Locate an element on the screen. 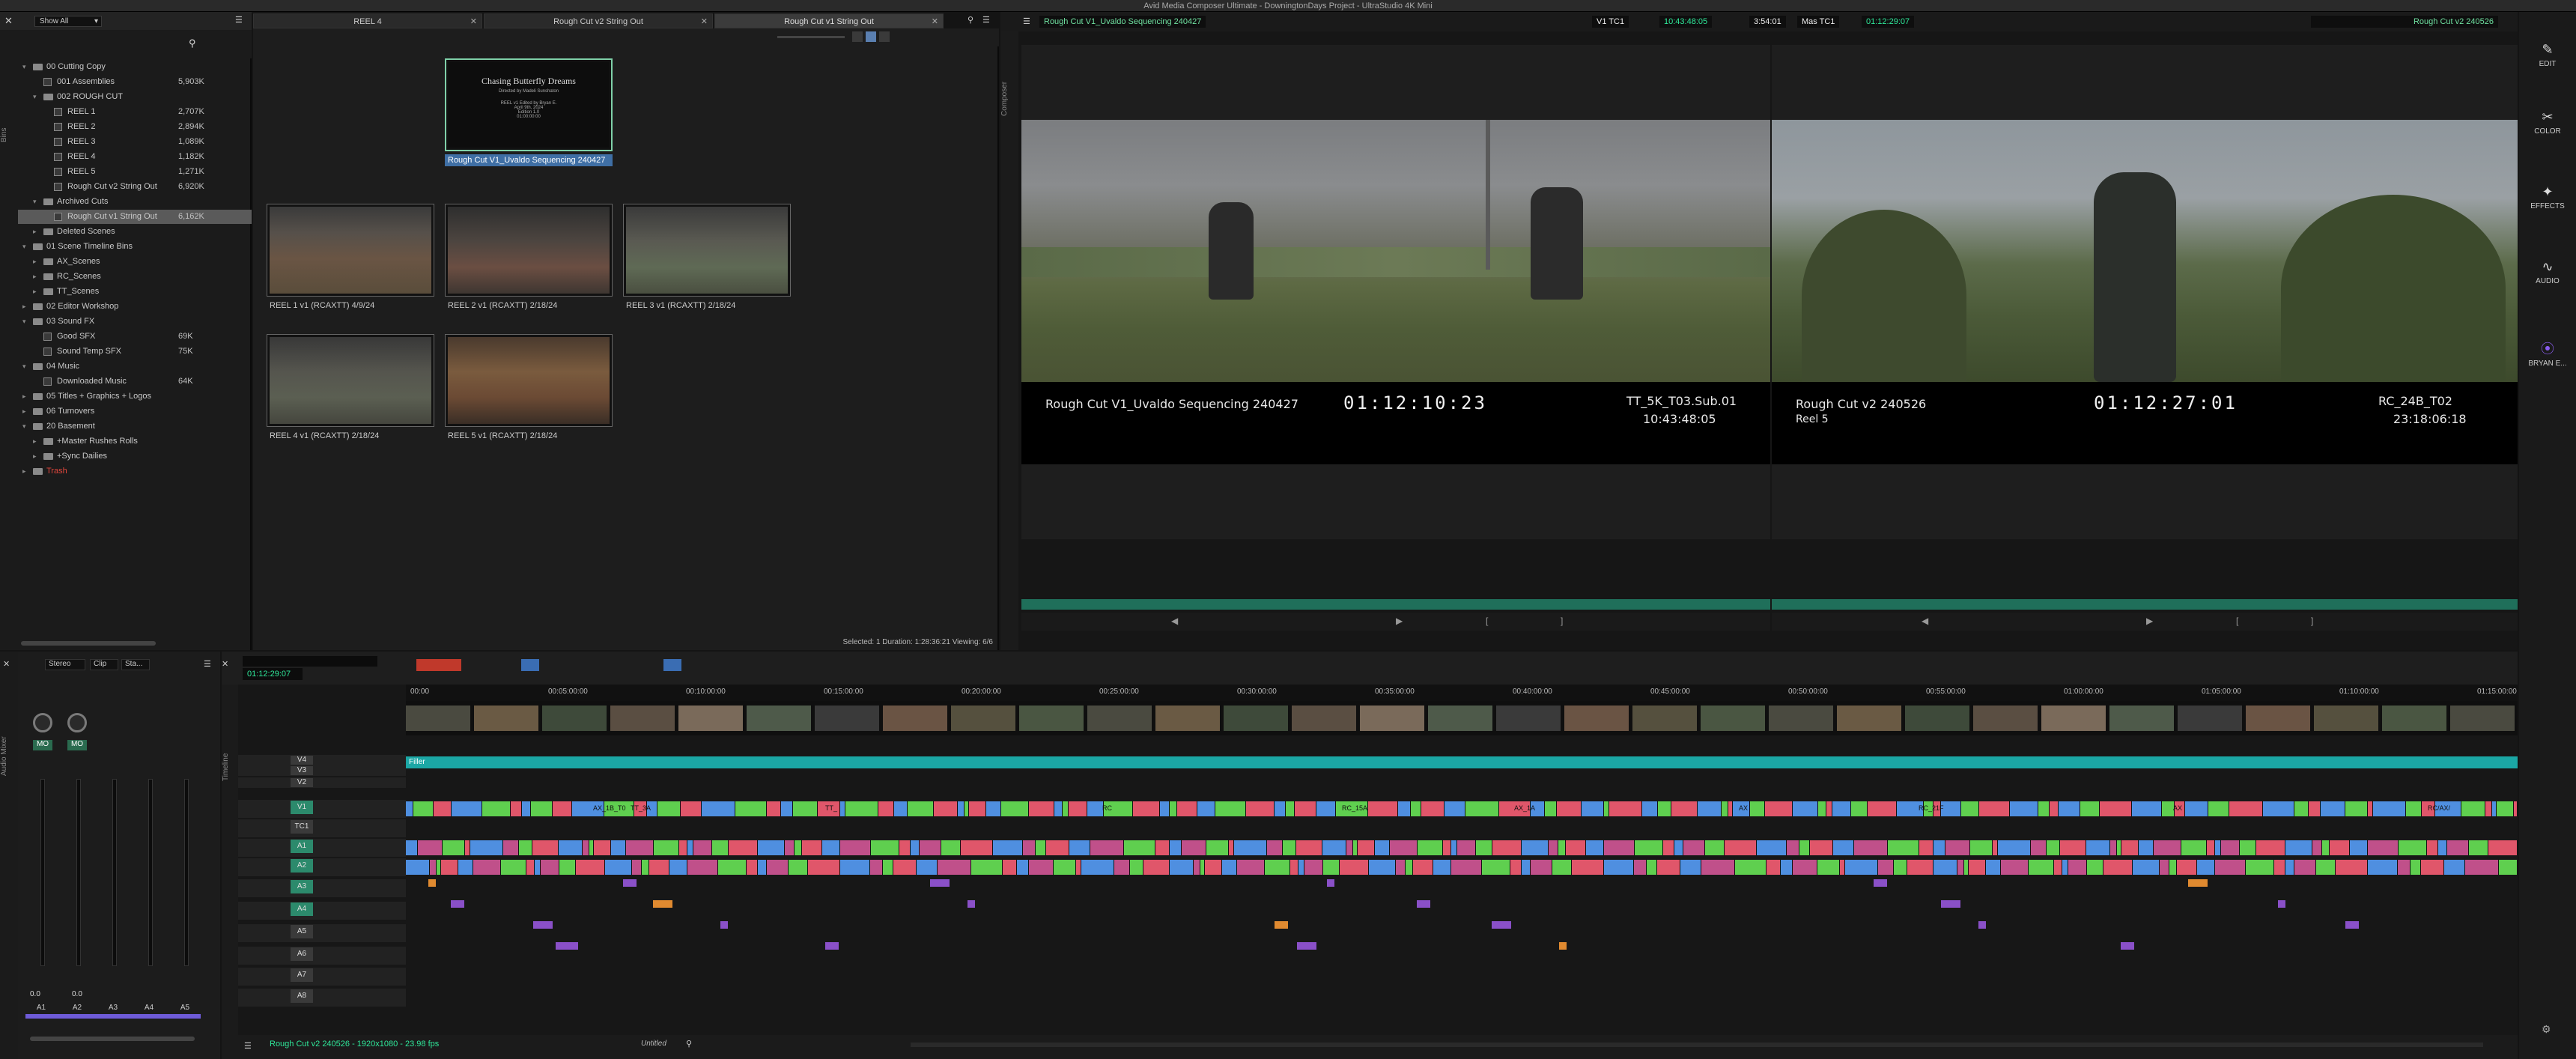  timeline-position: 01:12:29:07 is located at coordinates (273, 674).